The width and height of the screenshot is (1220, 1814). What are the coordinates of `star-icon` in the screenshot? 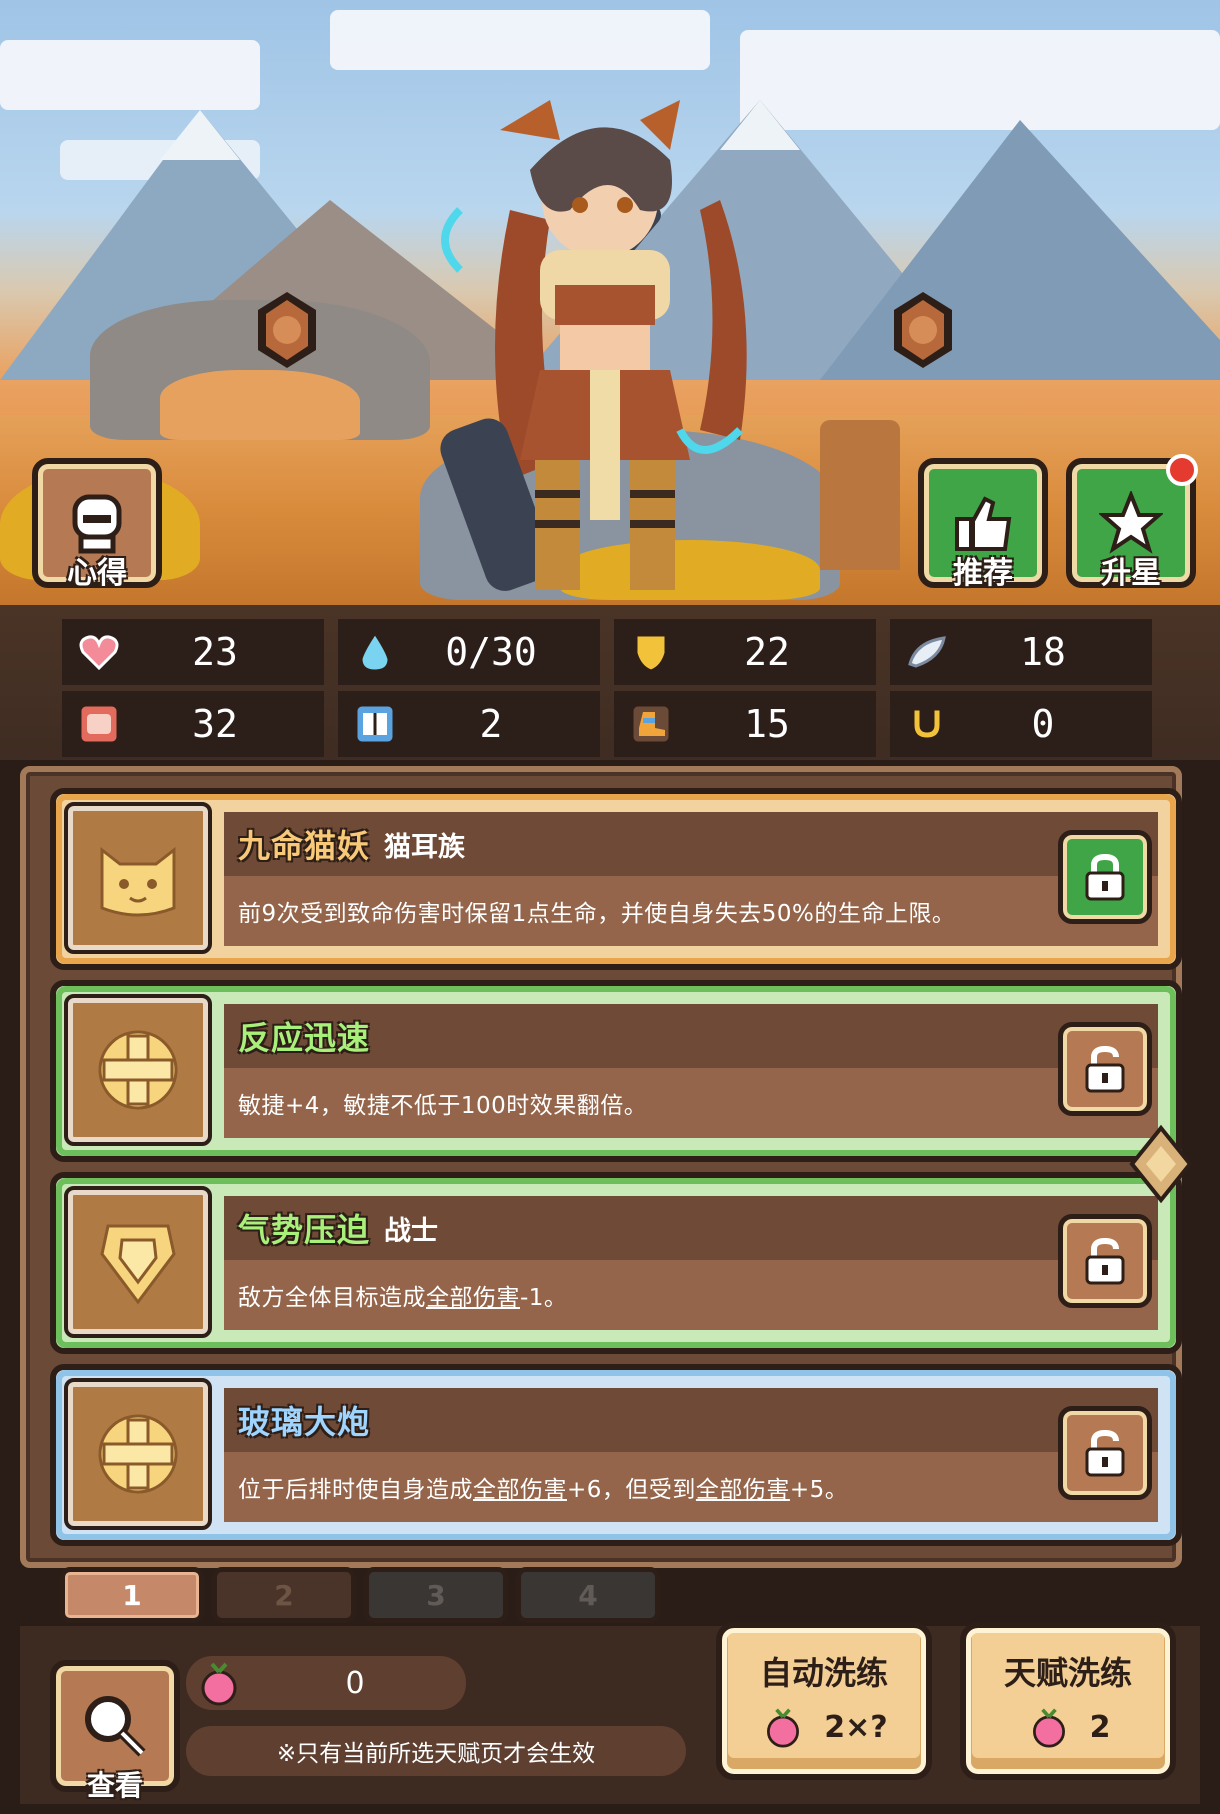 It's located at (1131, 522).